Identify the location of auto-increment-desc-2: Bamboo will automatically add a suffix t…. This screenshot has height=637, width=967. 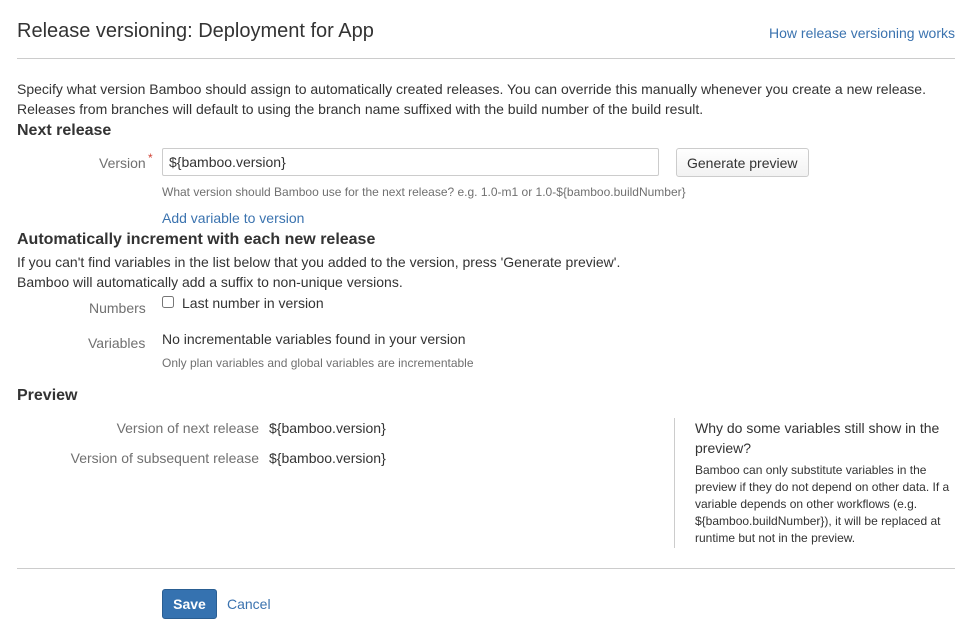
(210, 282).